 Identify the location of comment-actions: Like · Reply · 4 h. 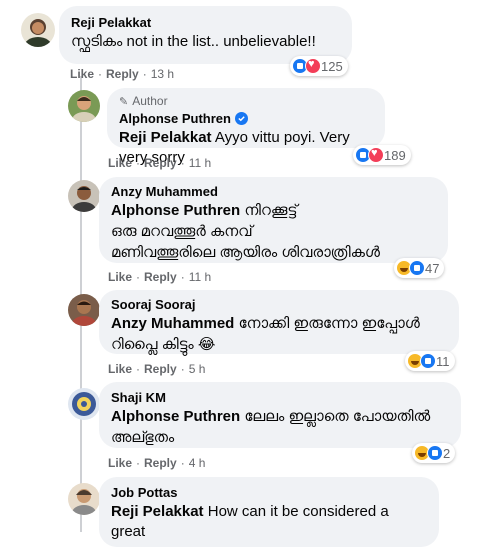
(157, 463).